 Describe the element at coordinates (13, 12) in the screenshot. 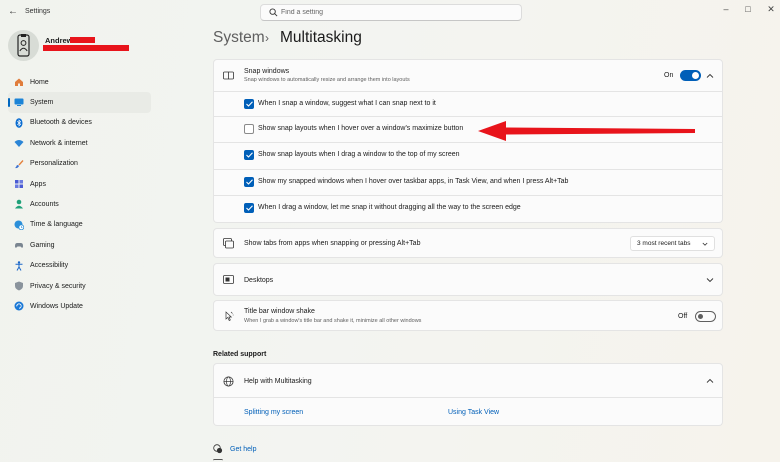

I see `back-arrow-icon: ←` at that location.